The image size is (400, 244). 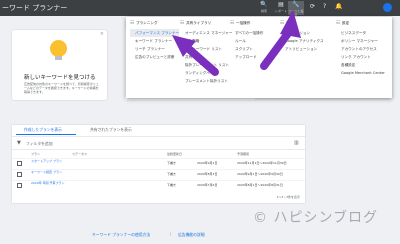 What do you see at coordinates (43, 130) in the screenshot?
I see `tab-my-plans: 作成したプランを表示` at bounding box center [43, 130].